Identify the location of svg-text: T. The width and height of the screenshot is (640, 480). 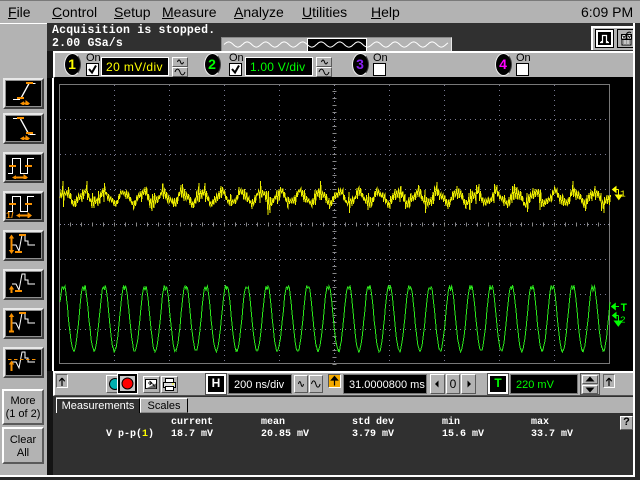
(624, 309).